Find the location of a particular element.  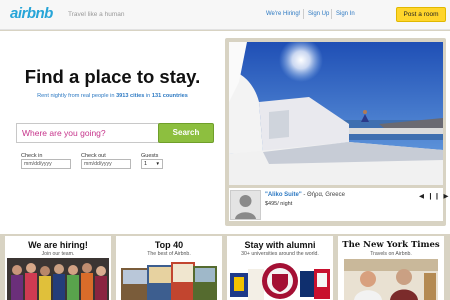

search-button: Search is located at coordinates (186, 133).